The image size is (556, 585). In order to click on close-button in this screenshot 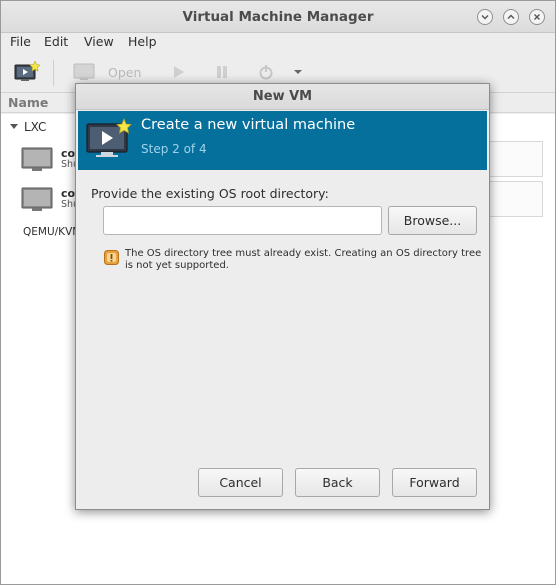, I will do `click(537, 17)`.